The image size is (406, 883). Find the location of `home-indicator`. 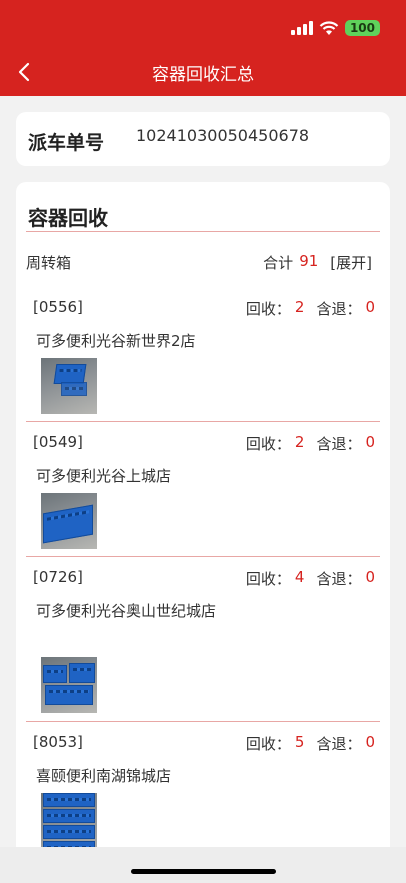

home-indicator is located at coordinates (203, 871).